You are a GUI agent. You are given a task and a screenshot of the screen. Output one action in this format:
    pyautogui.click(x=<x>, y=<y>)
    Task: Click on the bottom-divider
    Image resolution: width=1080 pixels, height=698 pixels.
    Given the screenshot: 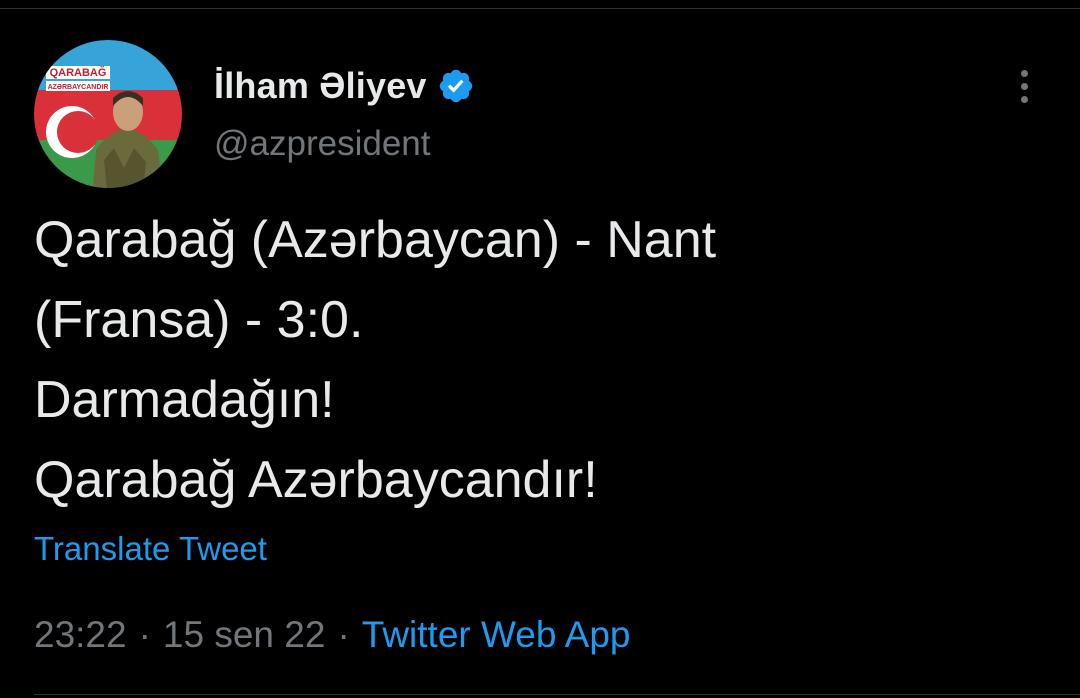 What is the action you would take?
    pyautogui.click(x=557, y=694)
    